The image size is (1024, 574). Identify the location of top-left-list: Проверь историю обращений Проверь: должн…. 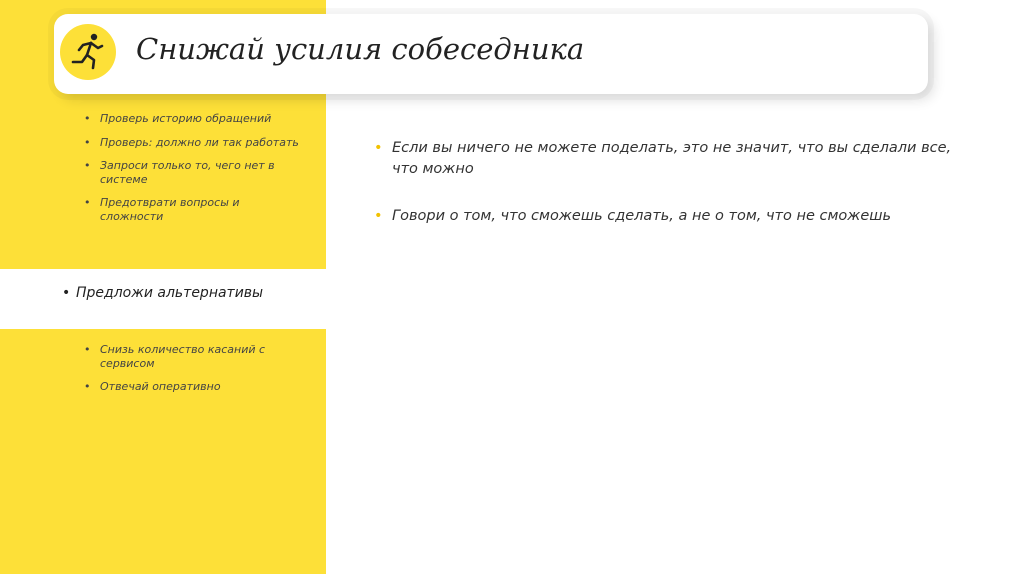
(194, 172).